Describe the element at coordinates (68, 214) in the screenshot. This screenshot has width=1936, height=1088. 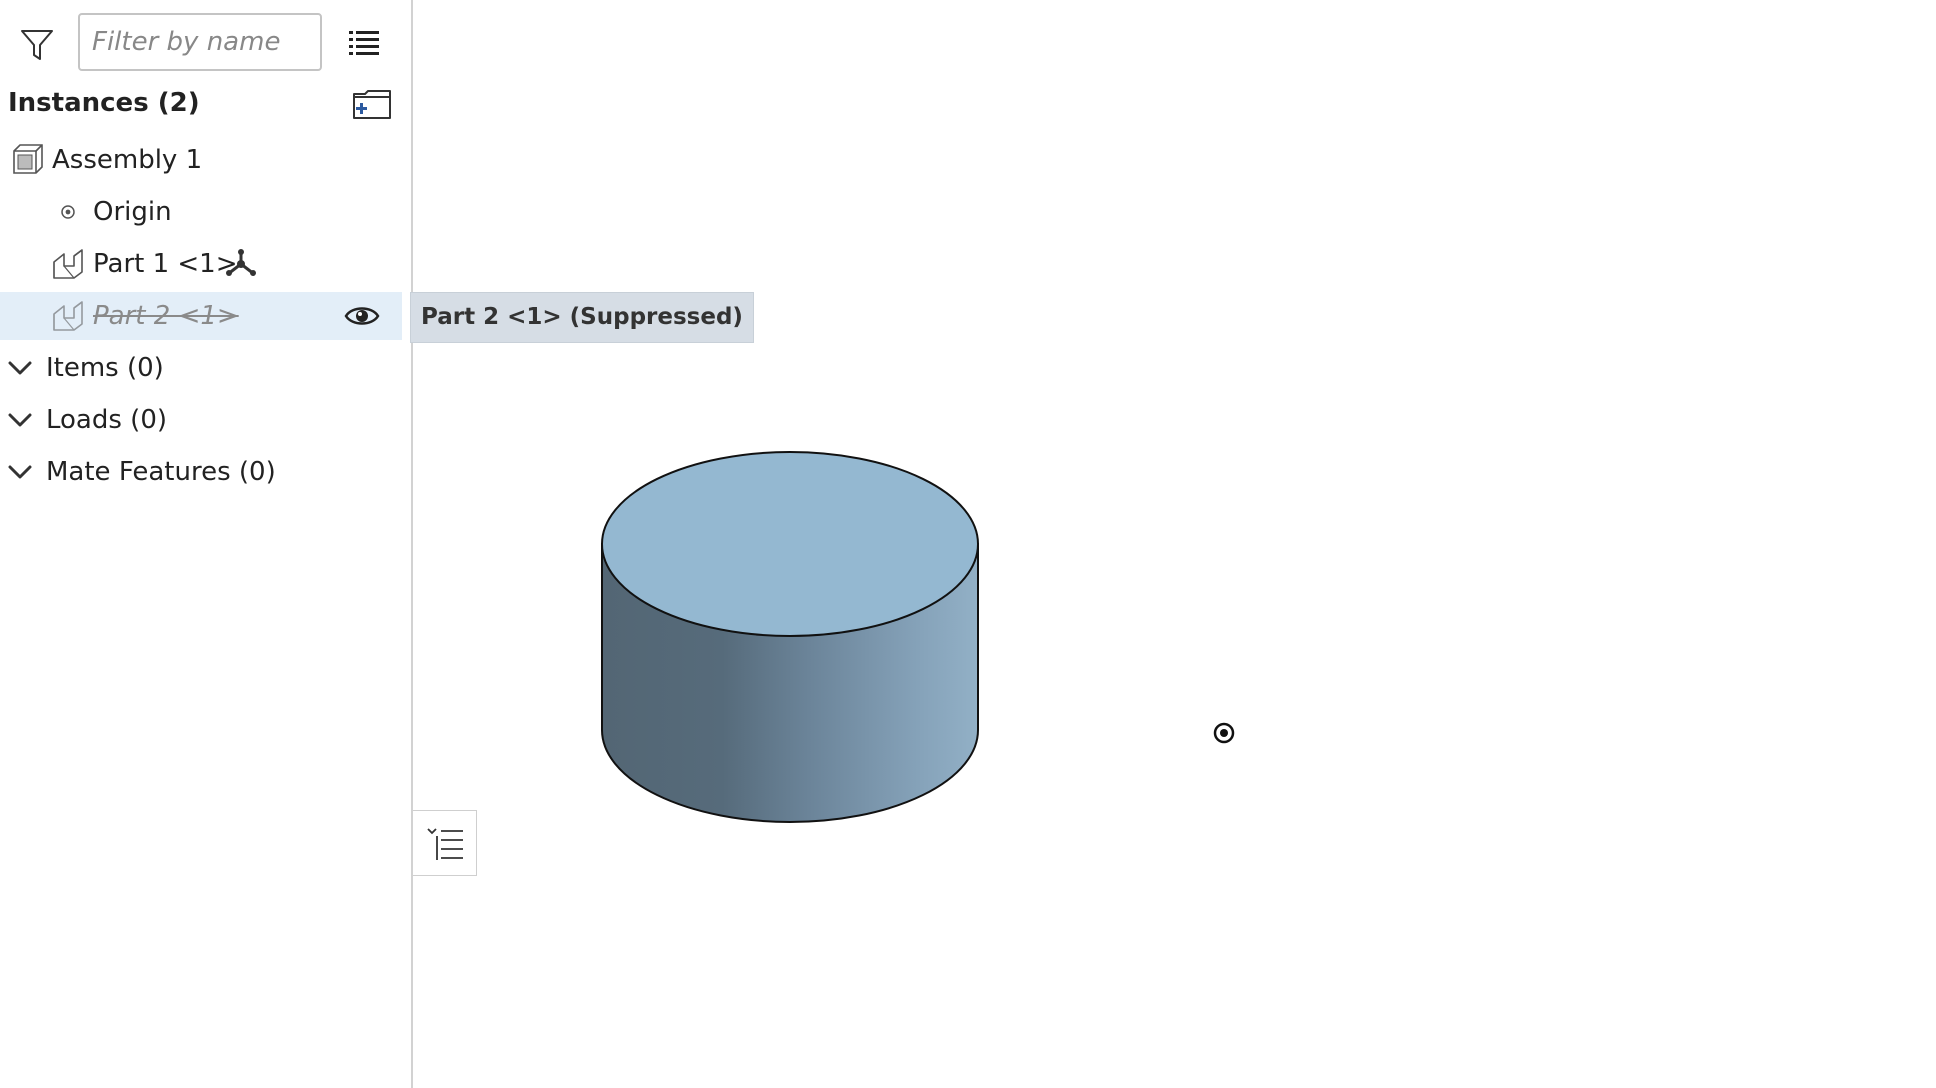
I see `origin-icon` at that location.